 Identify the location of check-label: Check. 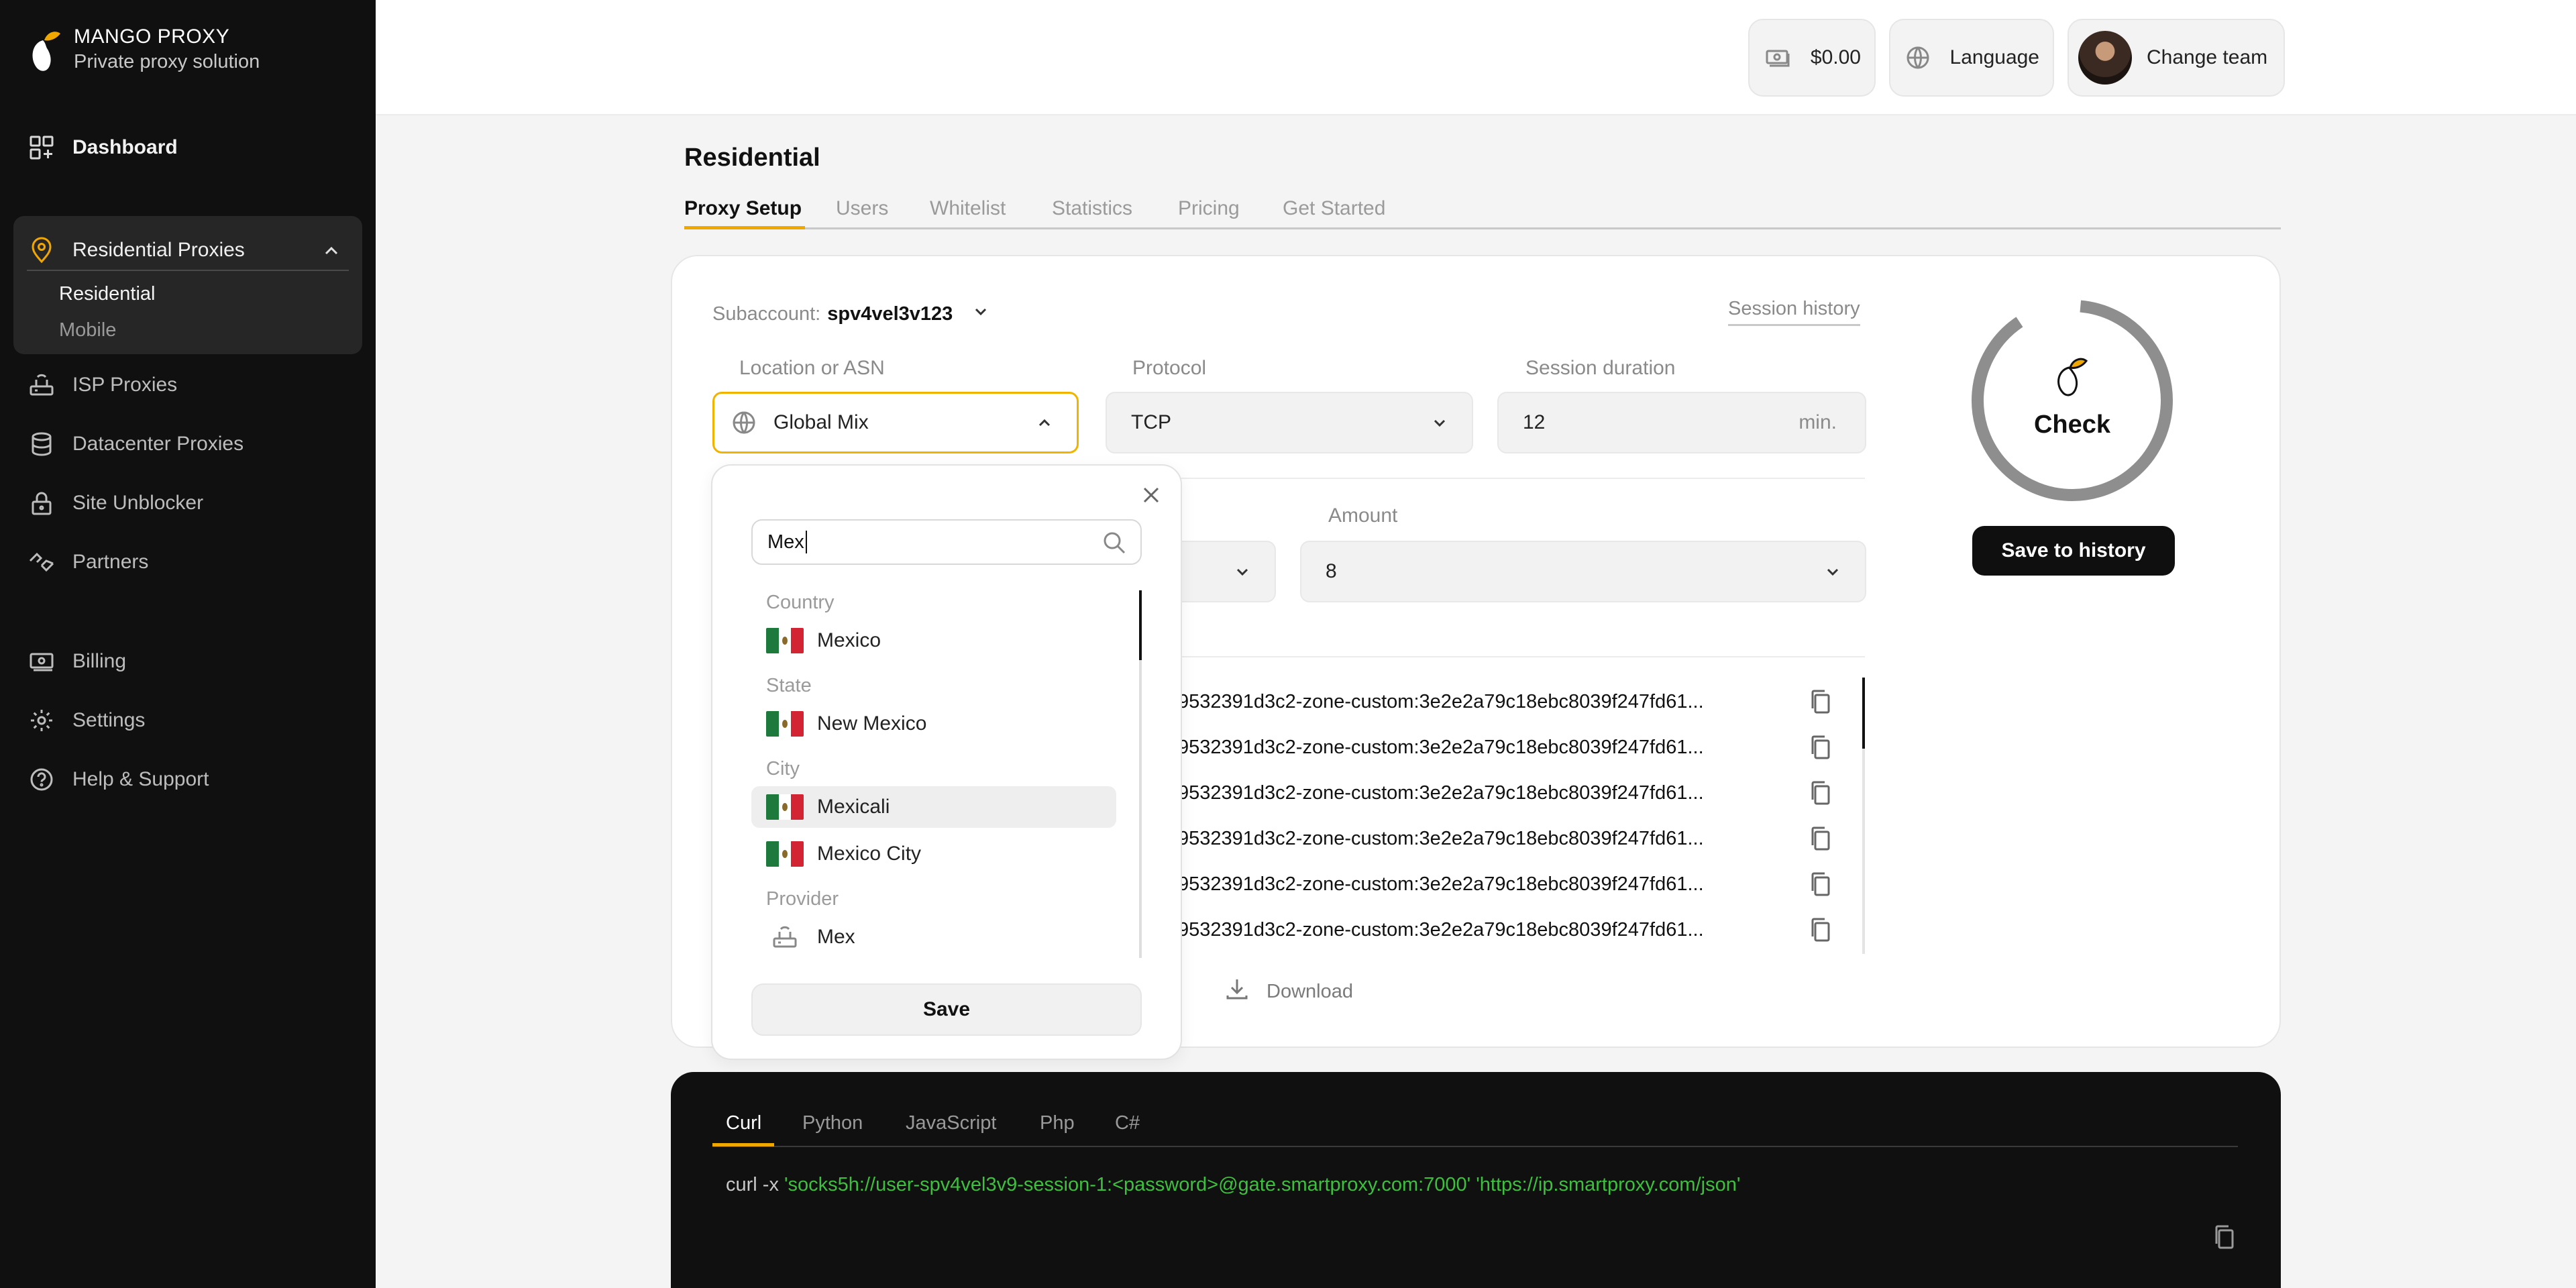
(2072, 425).